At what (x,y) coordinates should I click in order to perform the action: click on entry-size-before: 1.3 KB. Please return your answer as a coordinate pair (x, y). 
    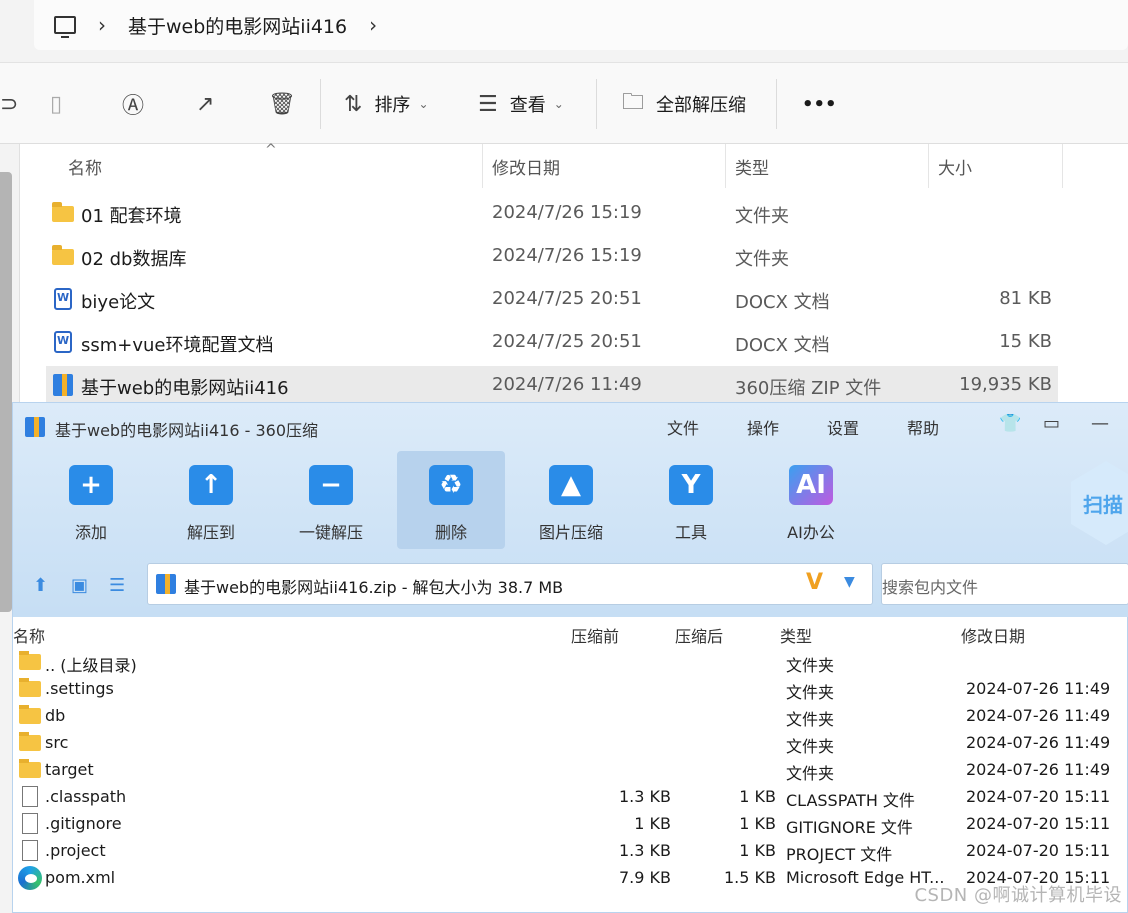
    Looking at the image, I should click on (645, 850).